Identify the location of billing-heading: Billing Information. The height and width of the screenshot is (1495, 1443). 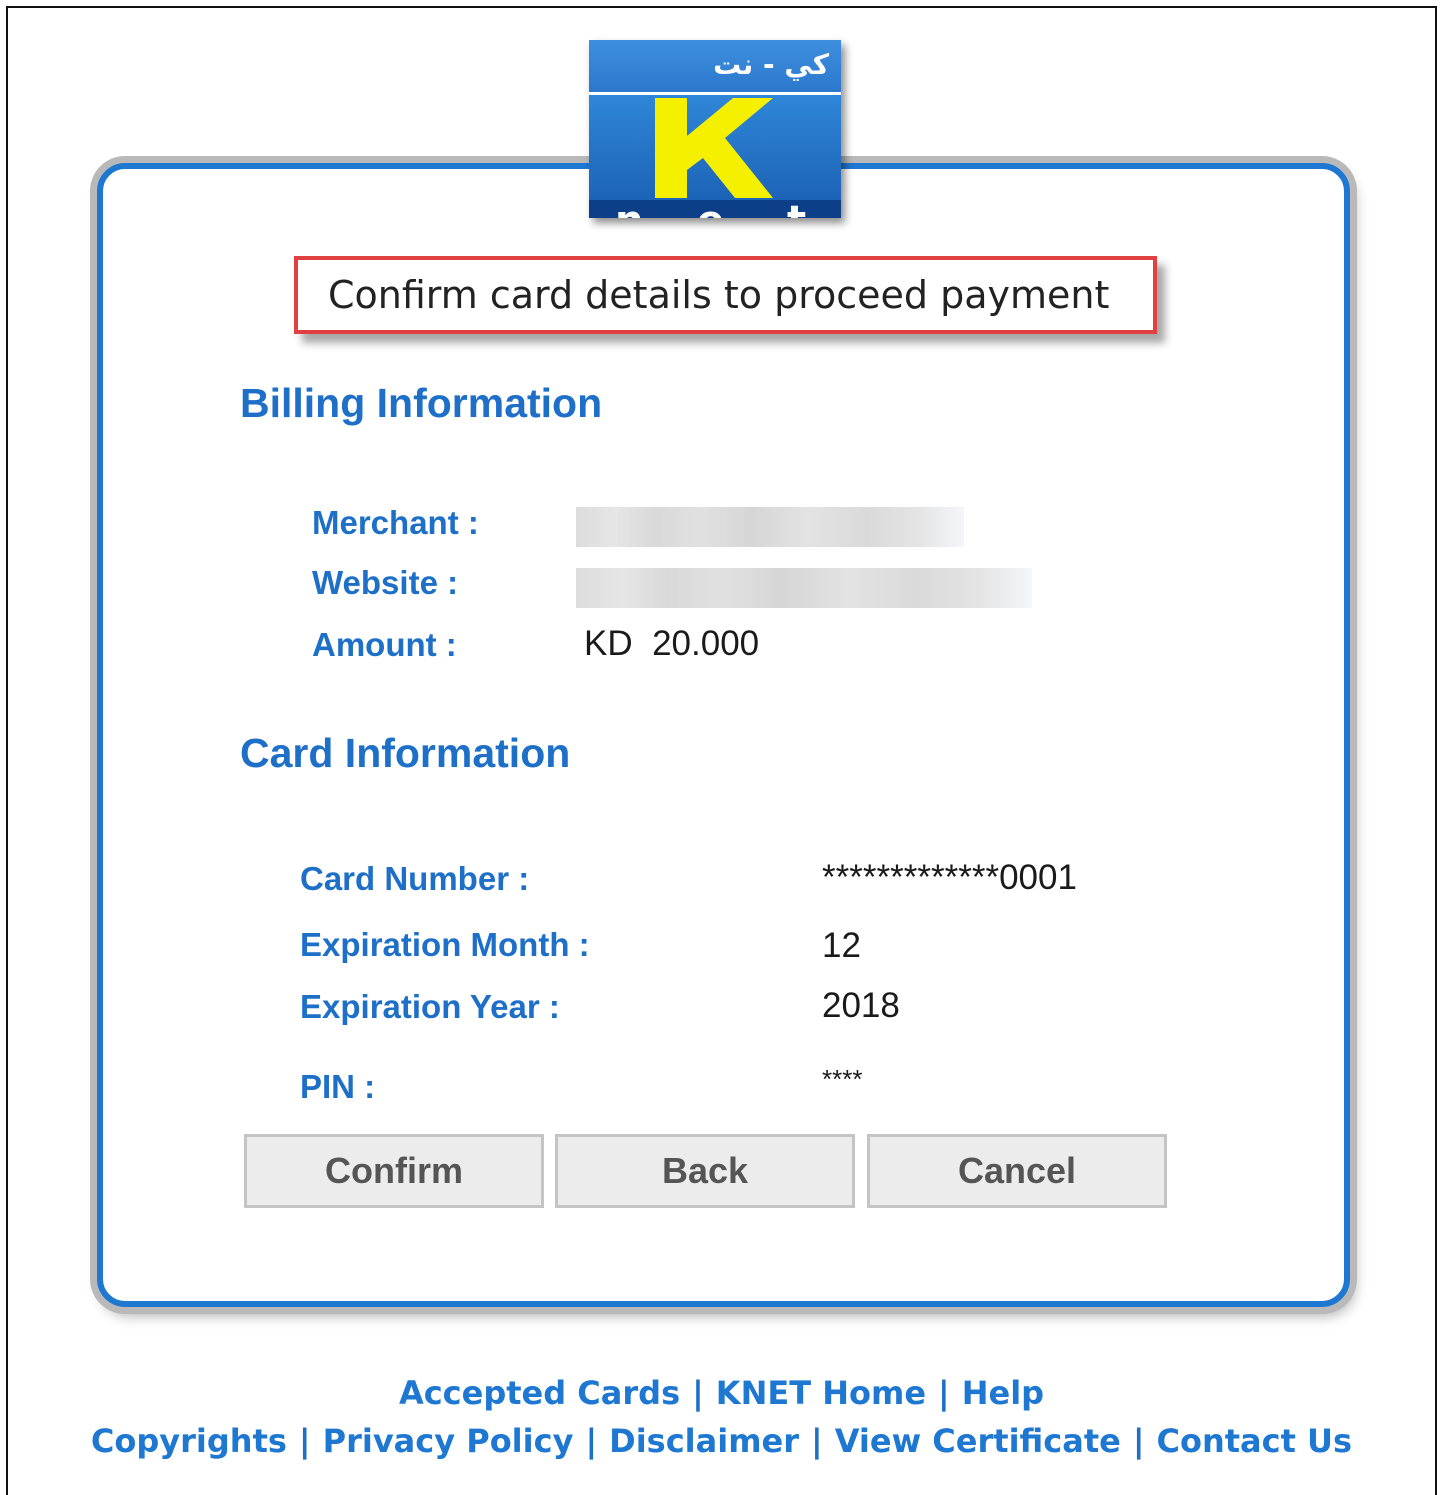
(421, 403).